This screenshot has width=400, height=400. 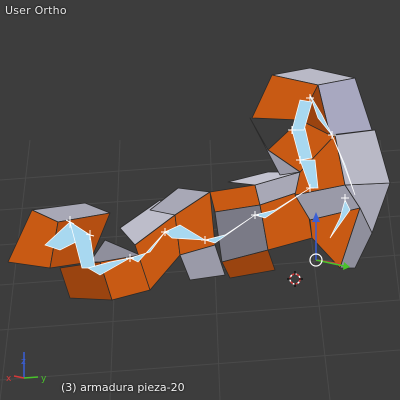 I want to click on axis-x-label: x, so click(x=9, y=379).